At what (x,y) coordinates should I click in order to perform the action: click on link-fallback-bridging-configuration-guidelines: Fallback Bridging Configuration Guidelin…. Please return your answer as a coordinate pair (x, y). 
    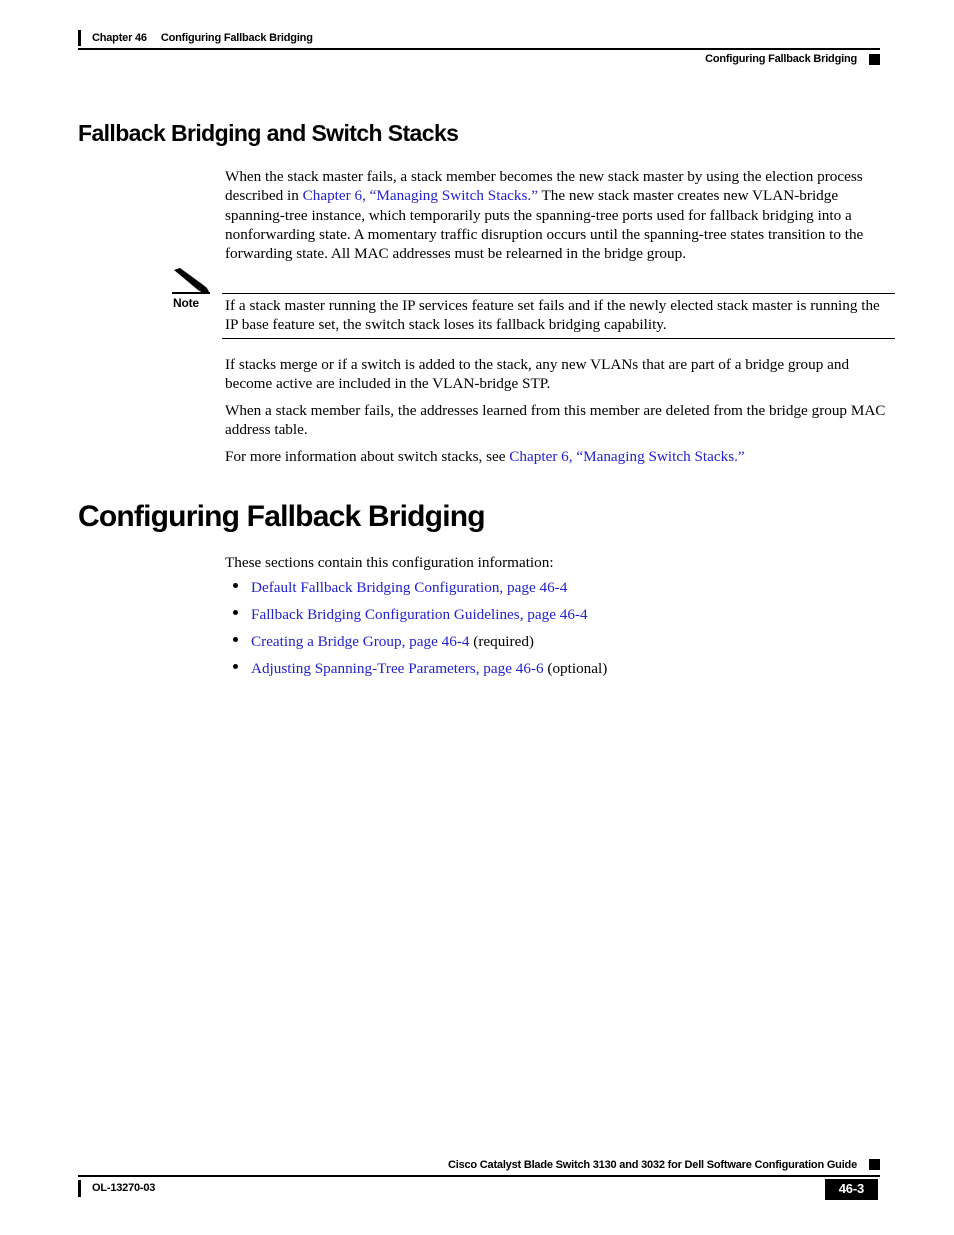
    Looking at the image, I should click on (419, 614).